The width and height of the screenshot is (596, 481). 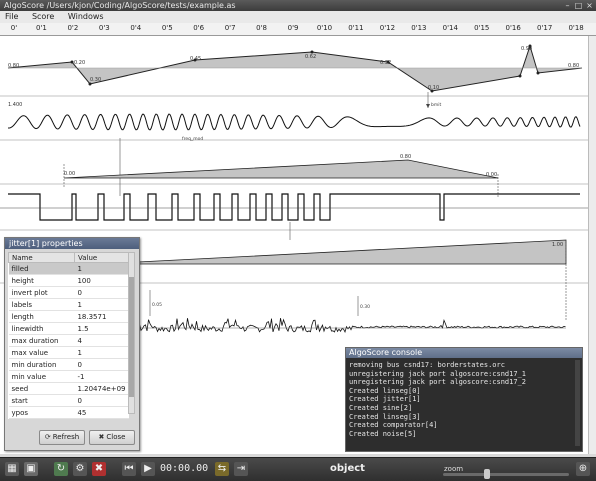 I want to click on property-row: ypos 45, so click(x=68, y=412).